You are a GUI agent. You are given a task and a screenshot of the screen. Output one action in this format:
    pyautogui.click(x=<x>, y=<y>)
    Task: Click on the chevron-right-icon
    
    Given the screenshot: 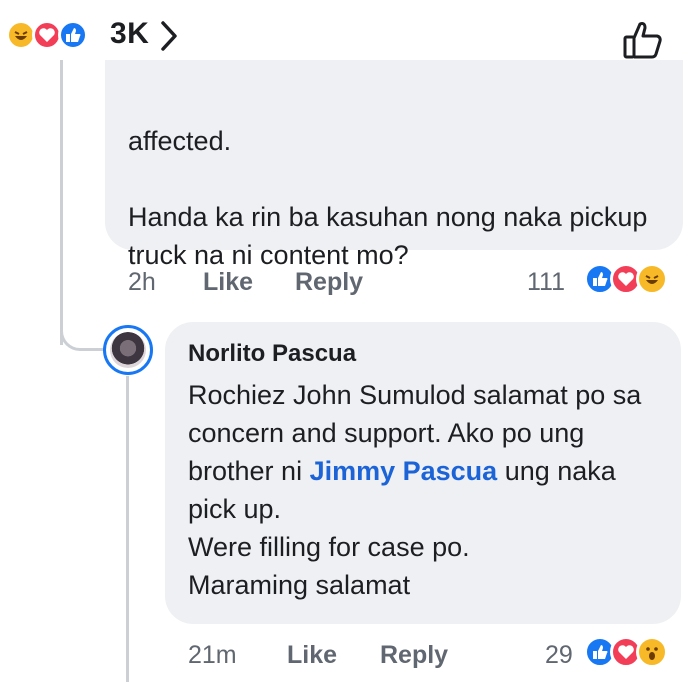 What is the action you would take?
    pyautogui.click(x=169, y=38)
    